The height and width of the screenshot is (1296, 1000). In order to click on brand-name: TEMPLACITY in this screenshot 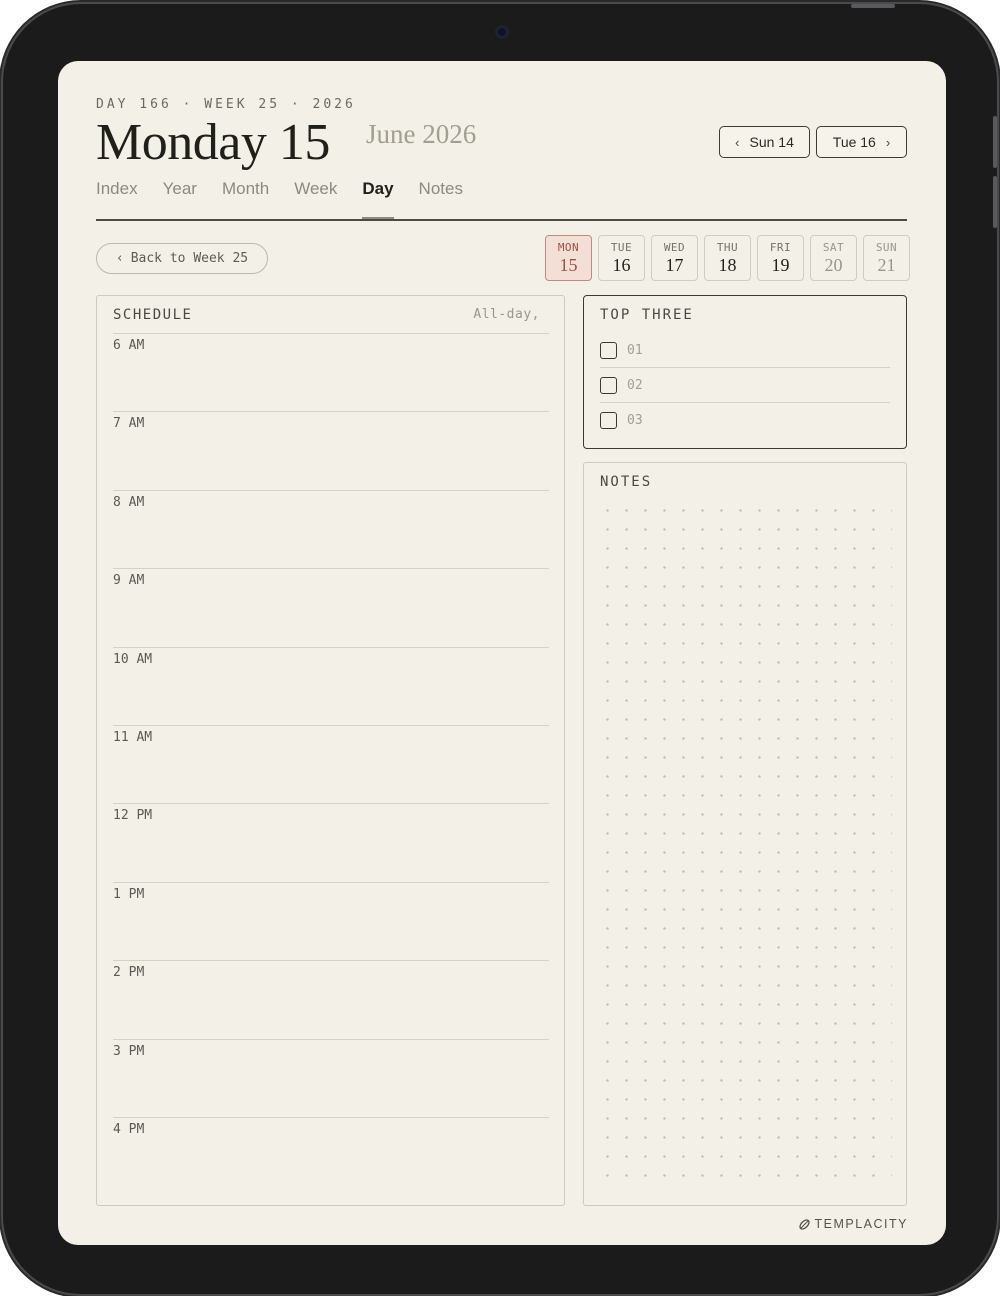, I will do `click(861, 1224)`.